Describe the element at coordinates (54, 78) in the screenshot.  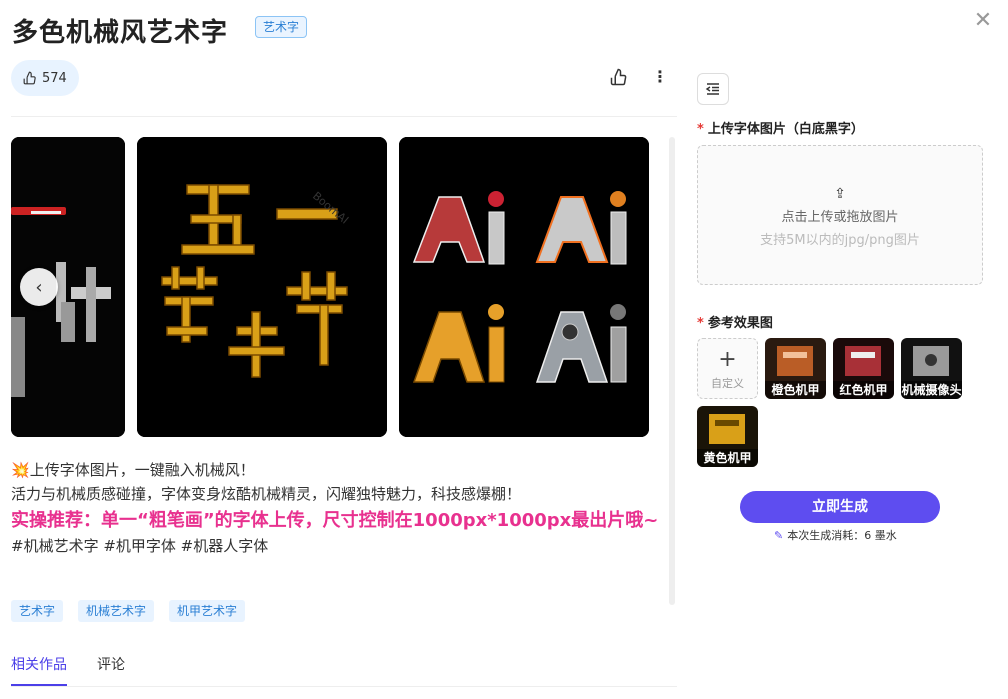
I see `like-count: 574` at that location.